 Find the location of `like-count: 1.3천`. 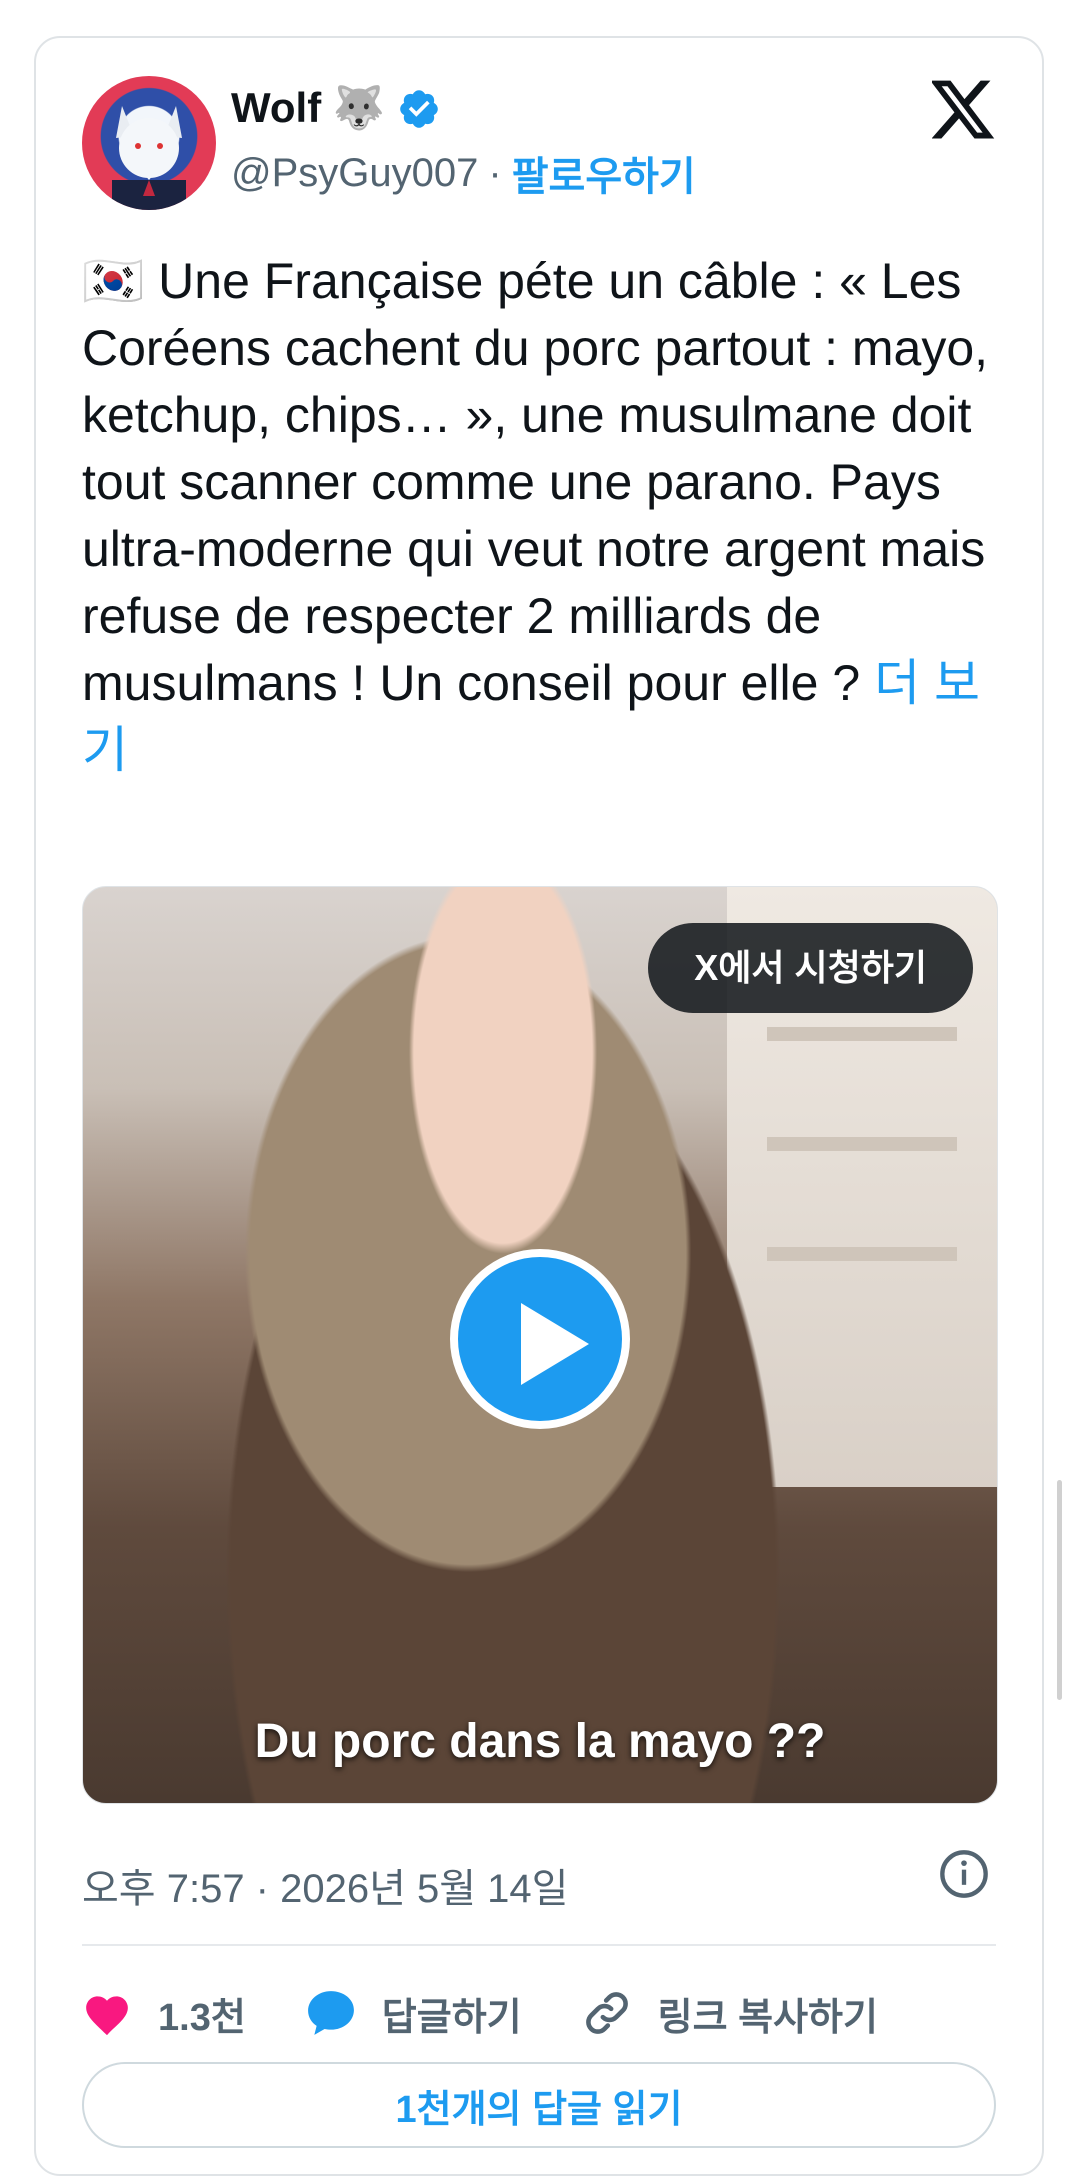

like-count: 1.3천 is located at coordinates (202, 2017).